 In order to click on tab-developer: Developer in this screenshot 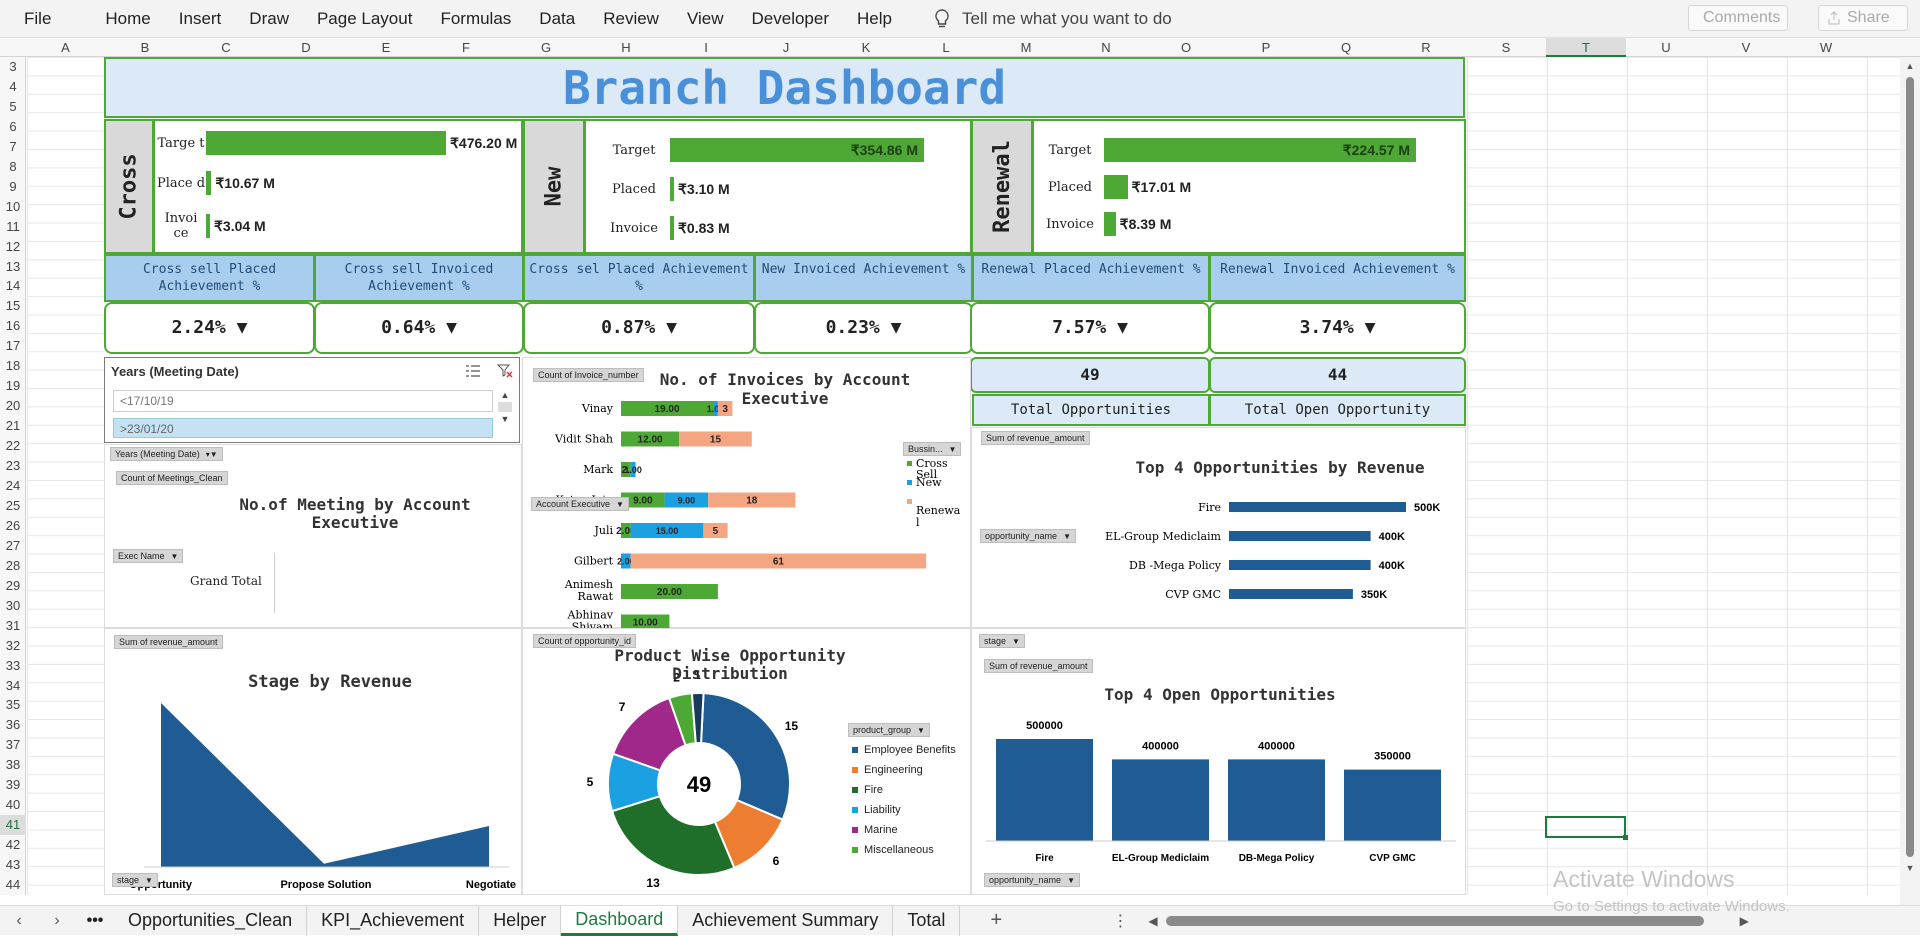, I will do `click(791, 19)`.